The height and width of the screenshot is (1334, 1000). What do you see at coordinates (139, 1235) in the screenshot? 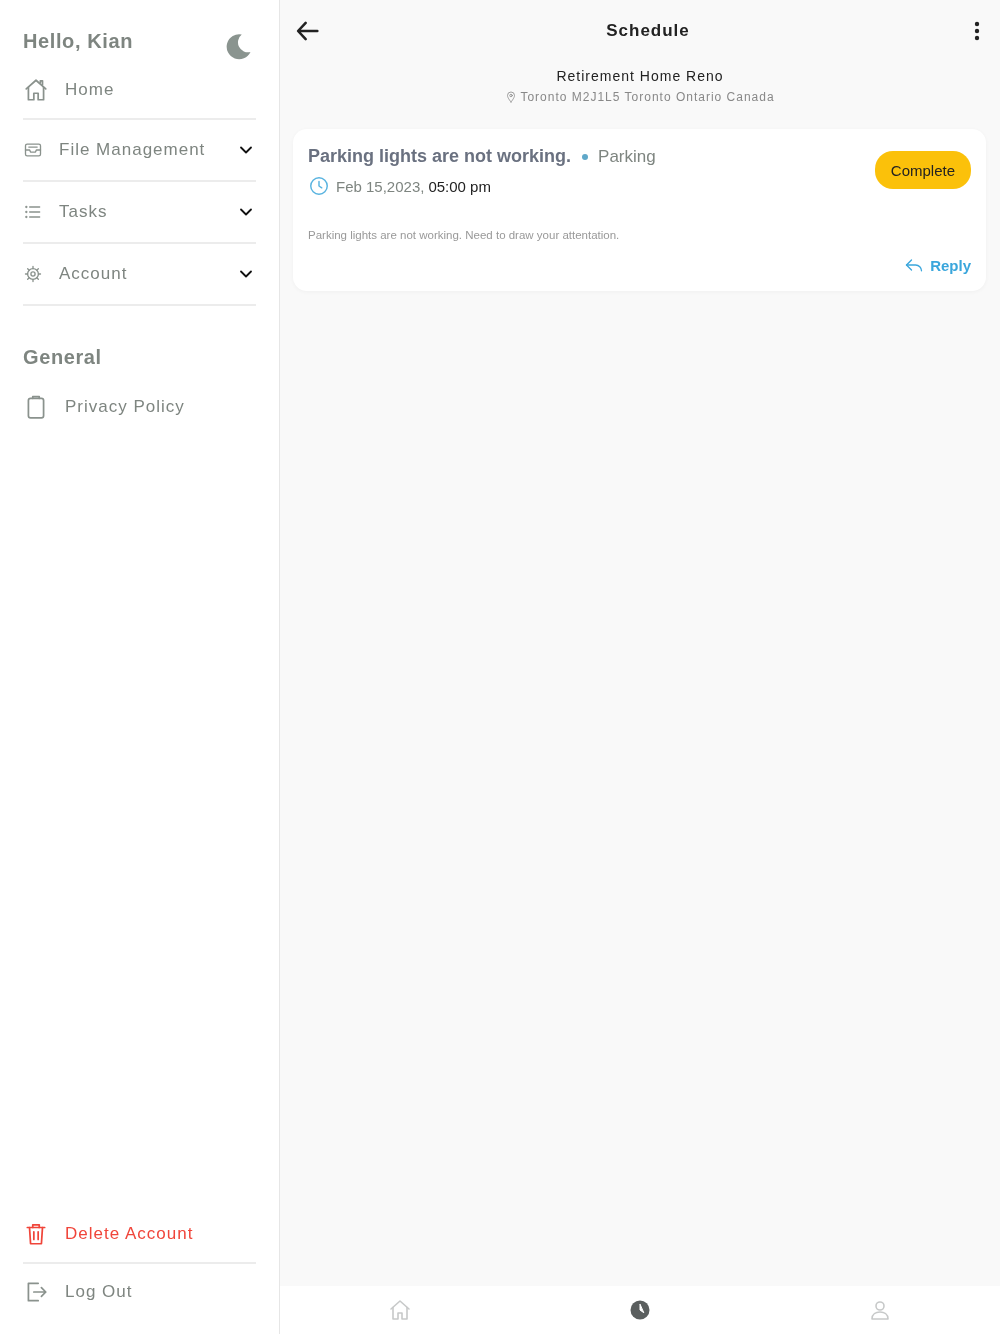
I see `delete-account-item: Delete Account` at bounding box center [139, 1235].